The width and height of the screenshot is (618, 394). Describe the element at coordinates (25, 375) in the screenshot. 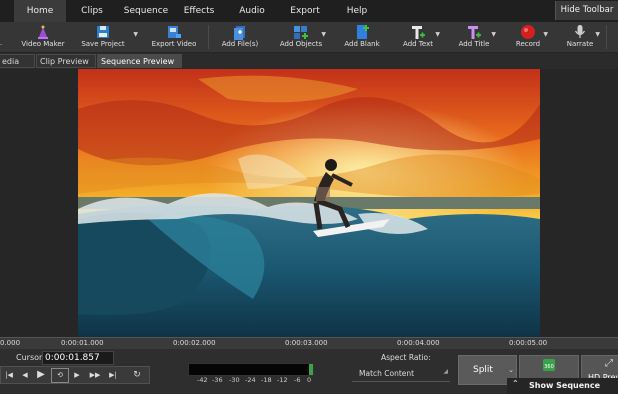

I see `step-back-icon: ◀` at that location.